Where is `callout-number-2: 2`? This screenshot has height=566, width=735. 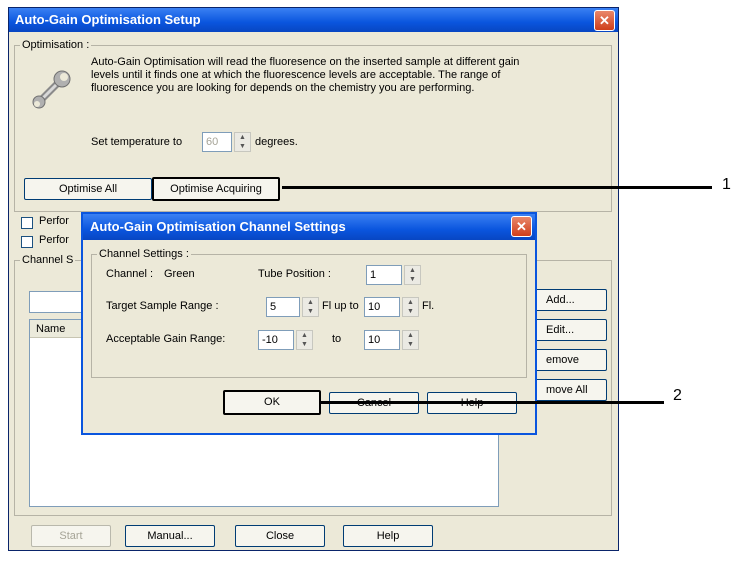 callout-number-2: 2 is located at coordinates (677, 395).